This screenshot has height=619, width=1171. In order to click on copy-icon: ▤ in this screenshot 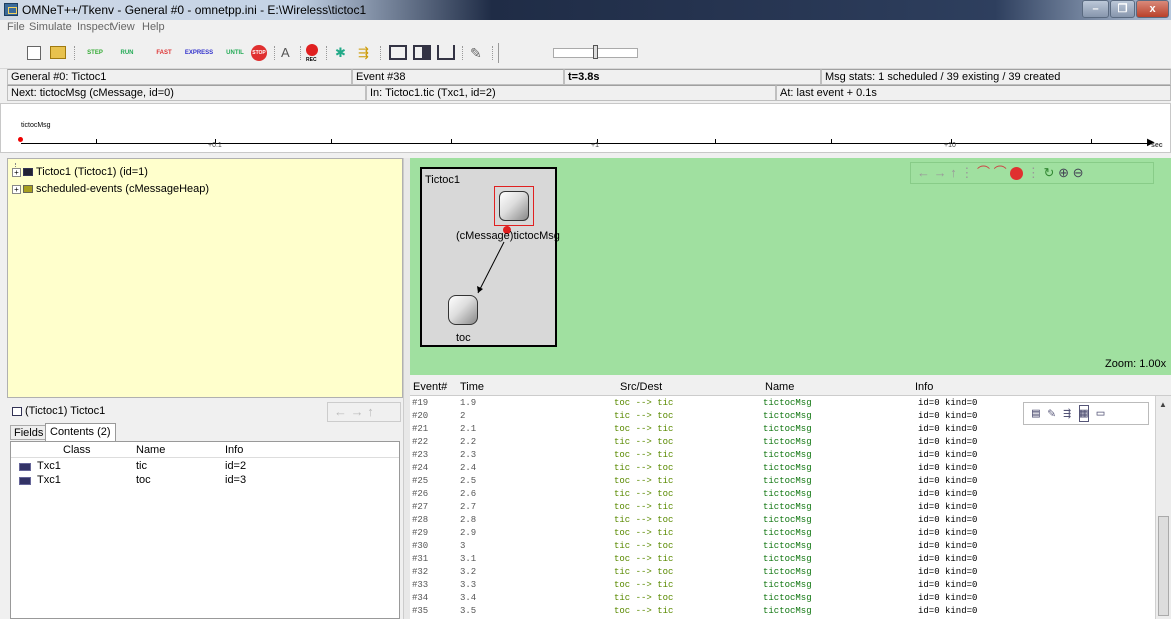, I will do `click(1036, 413)`.